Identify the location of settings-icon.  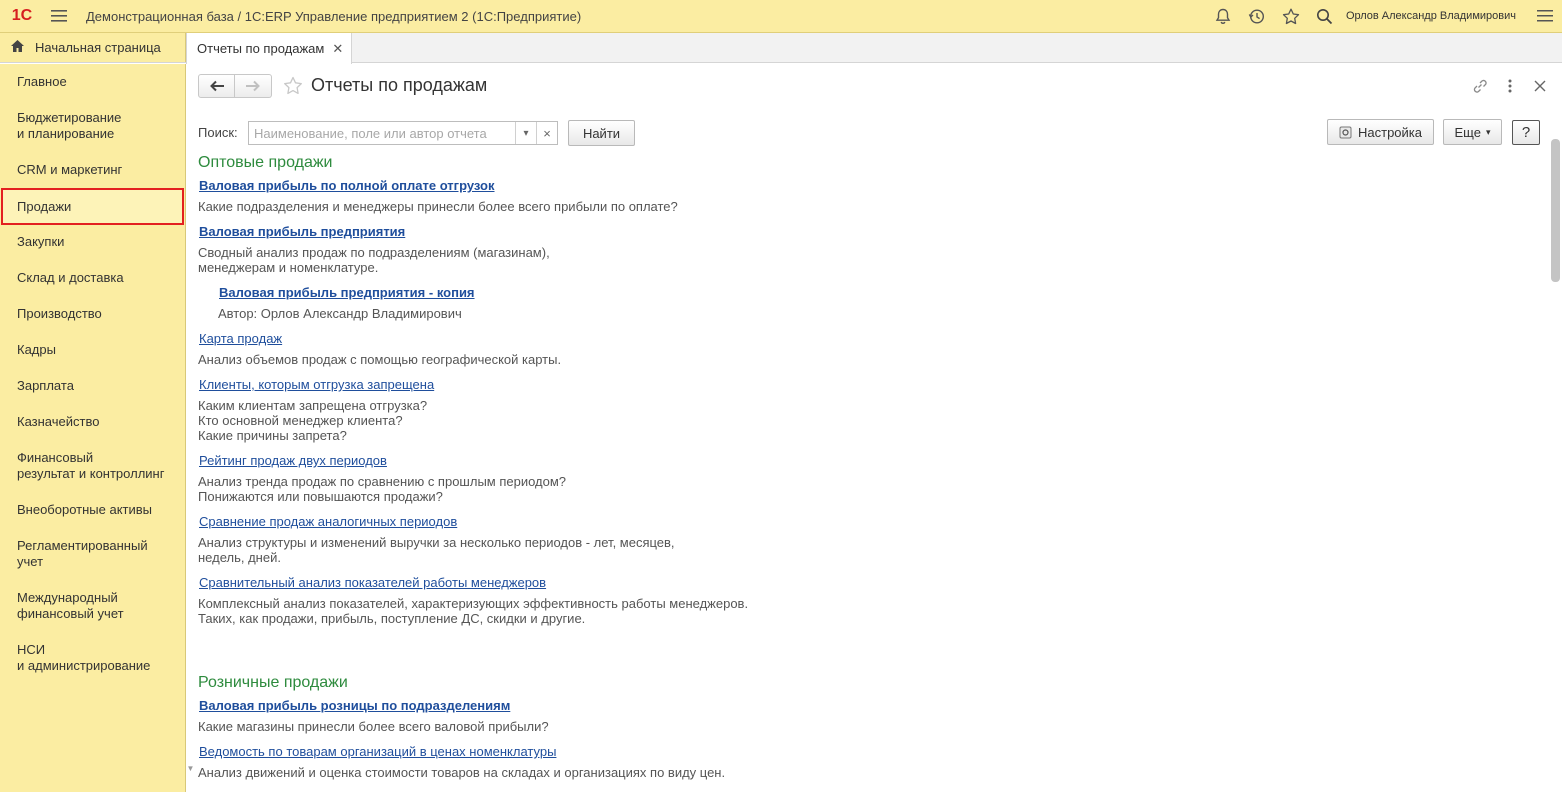
(1545, 16).